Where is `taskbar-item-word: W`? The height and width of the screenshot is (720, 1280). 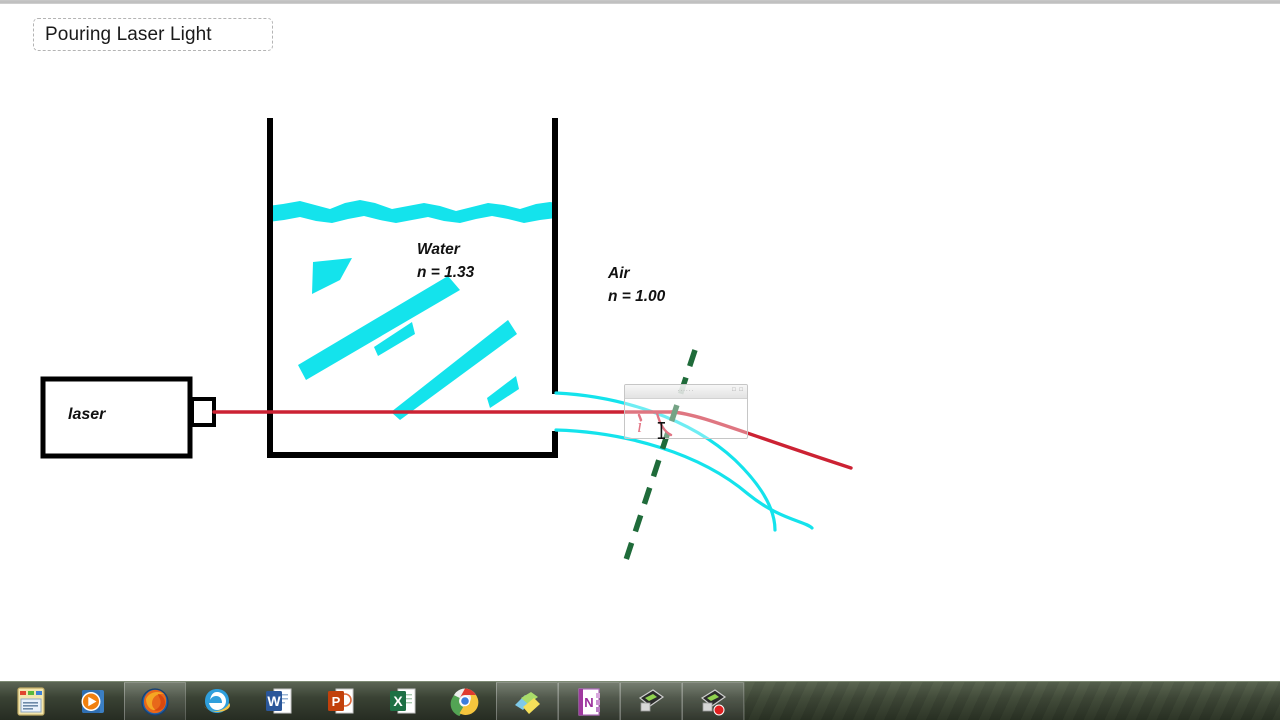
taskbar-item-word: W is located at coordinates (279, 701).